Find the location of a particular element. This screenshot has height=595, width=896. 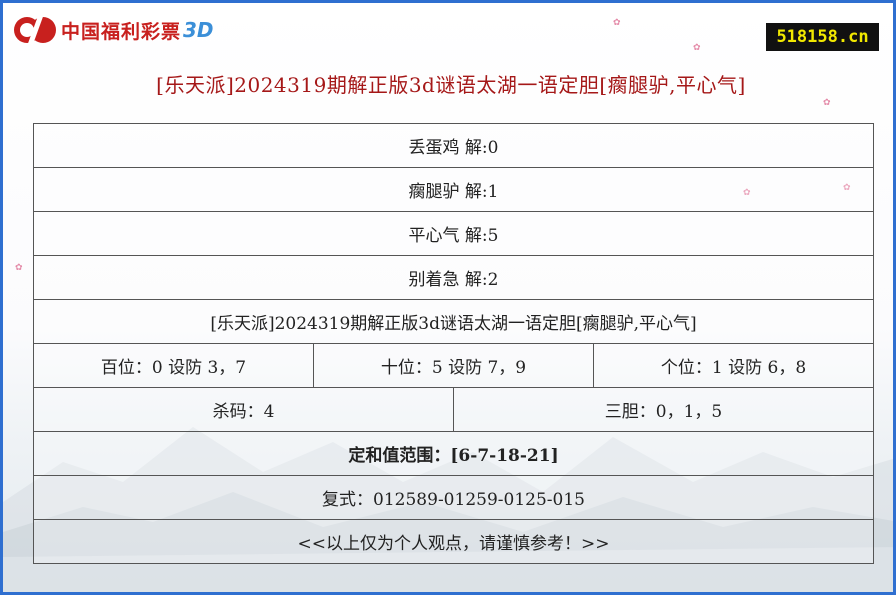

table-row: 定和值范围：[6-7-18-21] is located at coordinates (453, 453).